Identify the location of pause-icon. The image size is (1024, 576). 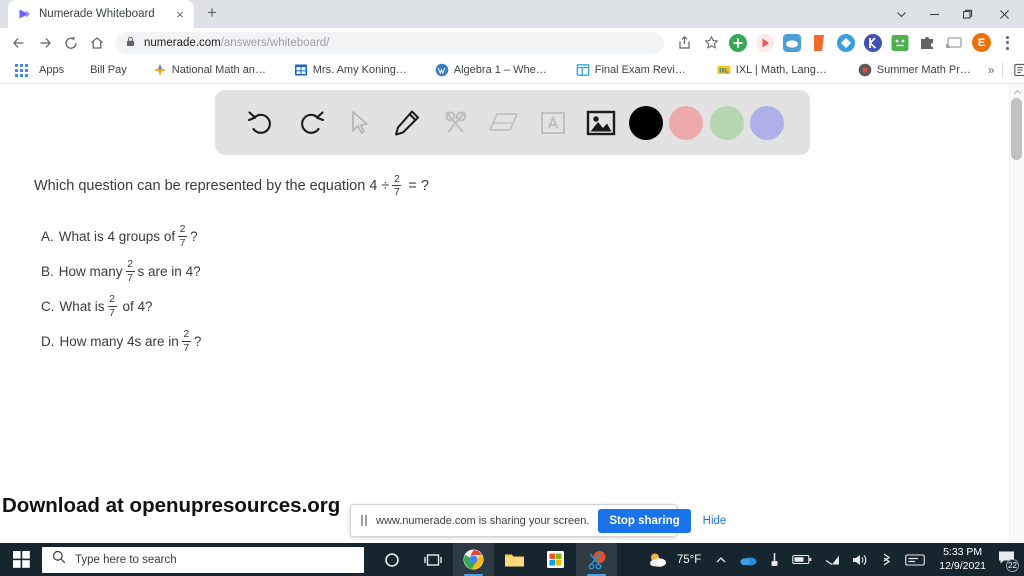
(364, 520).